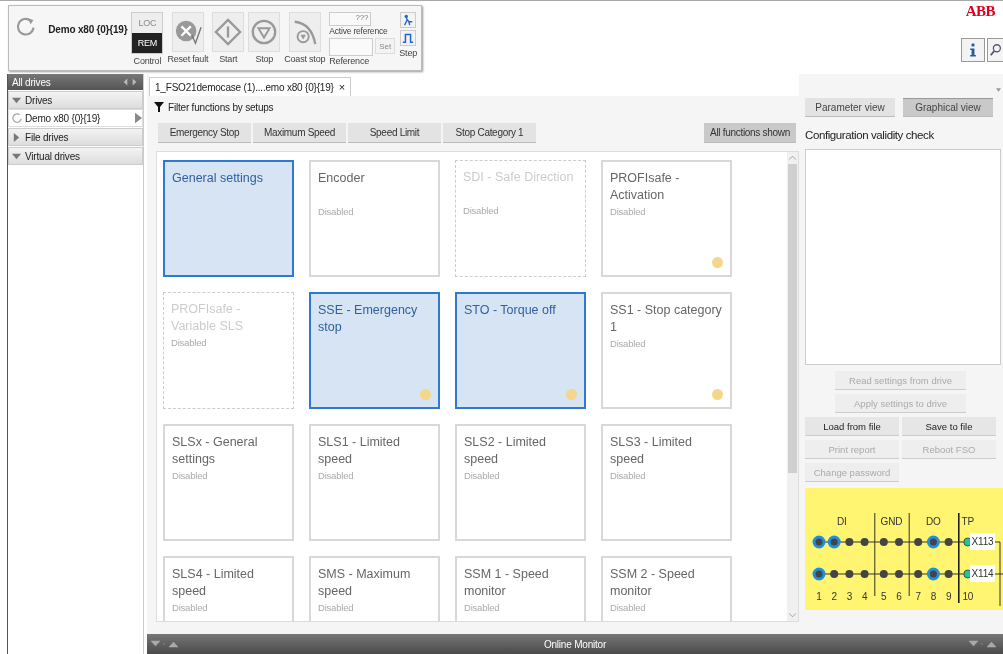 The width and height of the screenshot is (1003, 654). What do you see at coordinates (374, 218) in the screenshot?
I see `function-card: Encoder Disabled` at bounding box center [374, 218].